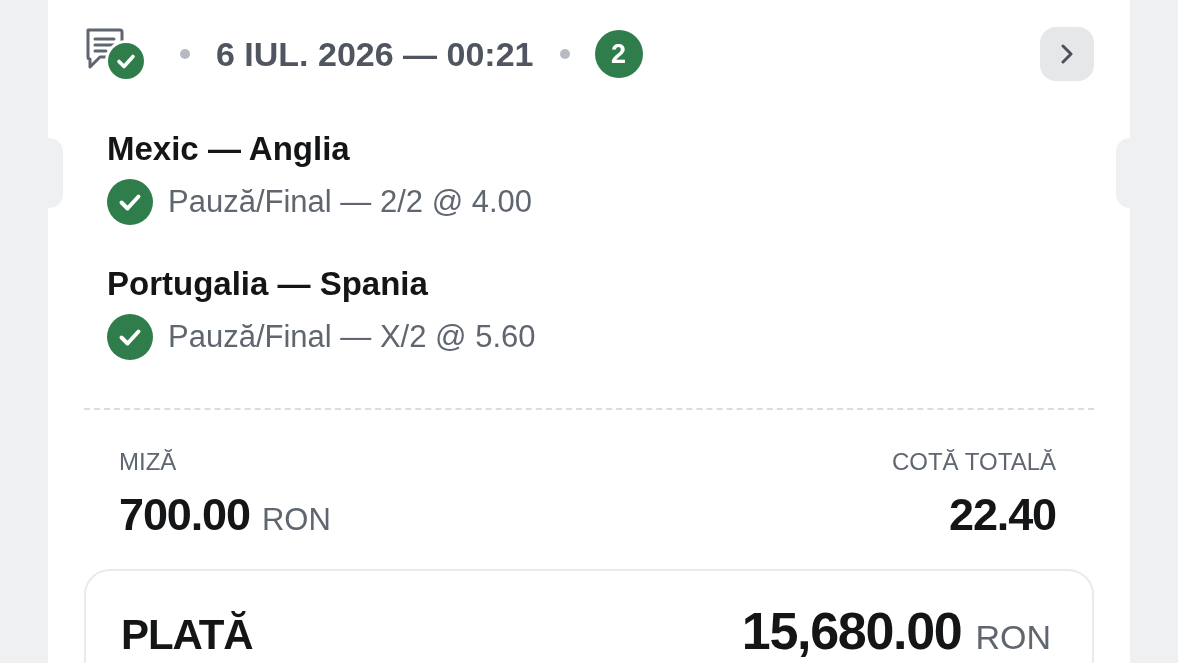  Describe the element at coordinates (148, 462) in the screenshot. I see `stake-label: MIZĂ` at that location.